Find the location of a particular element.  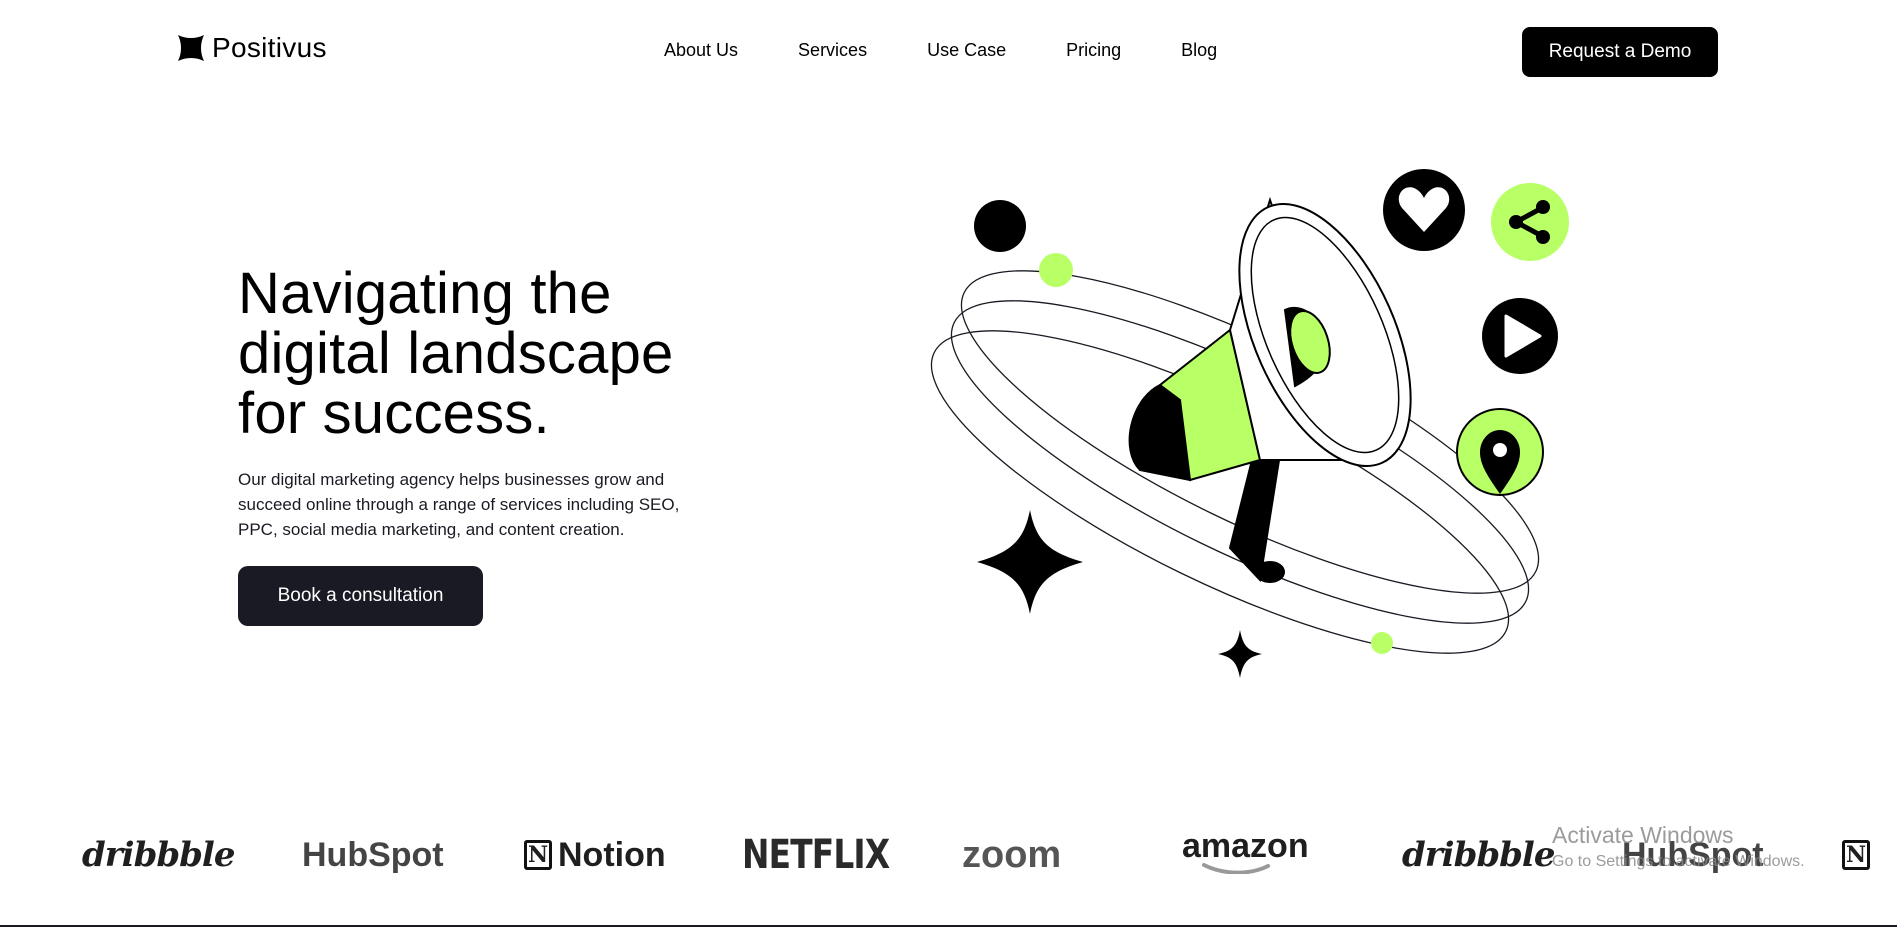

location-pin-icon is located at coordinates (1500, 452).